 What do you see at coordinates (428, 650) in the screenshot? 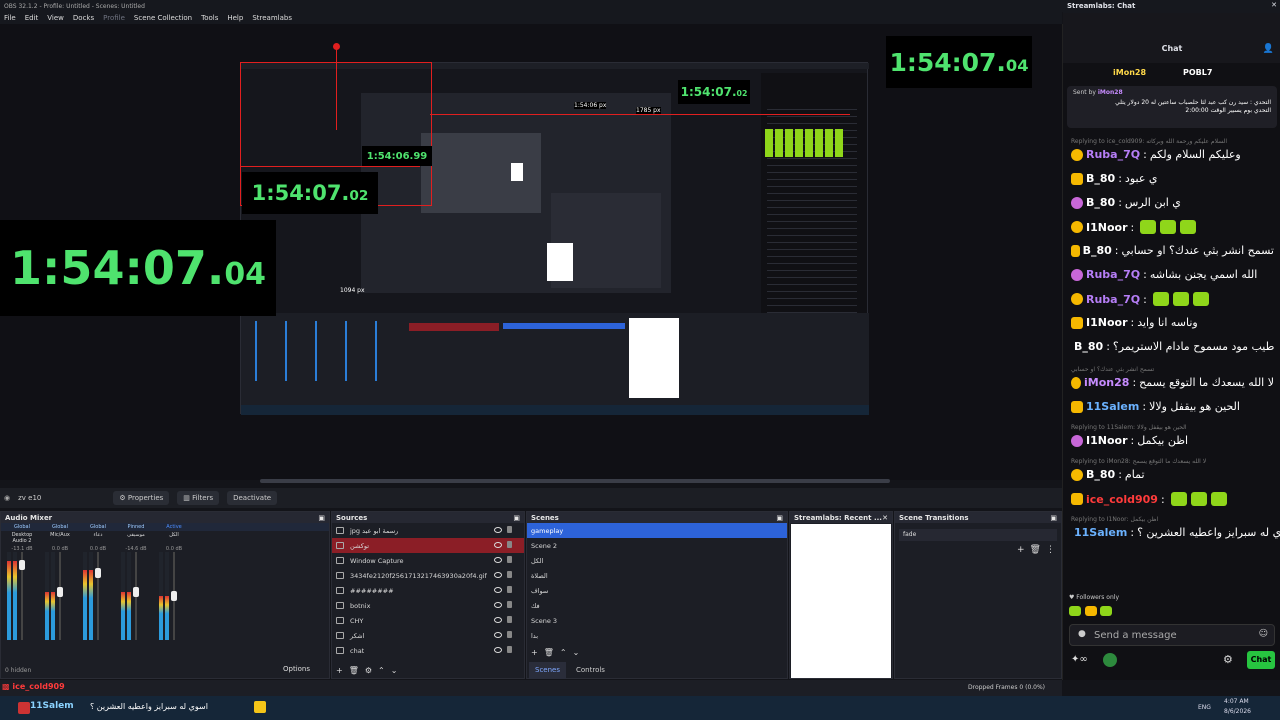
I see `source-item: chat` at bounding box center [428, 650].